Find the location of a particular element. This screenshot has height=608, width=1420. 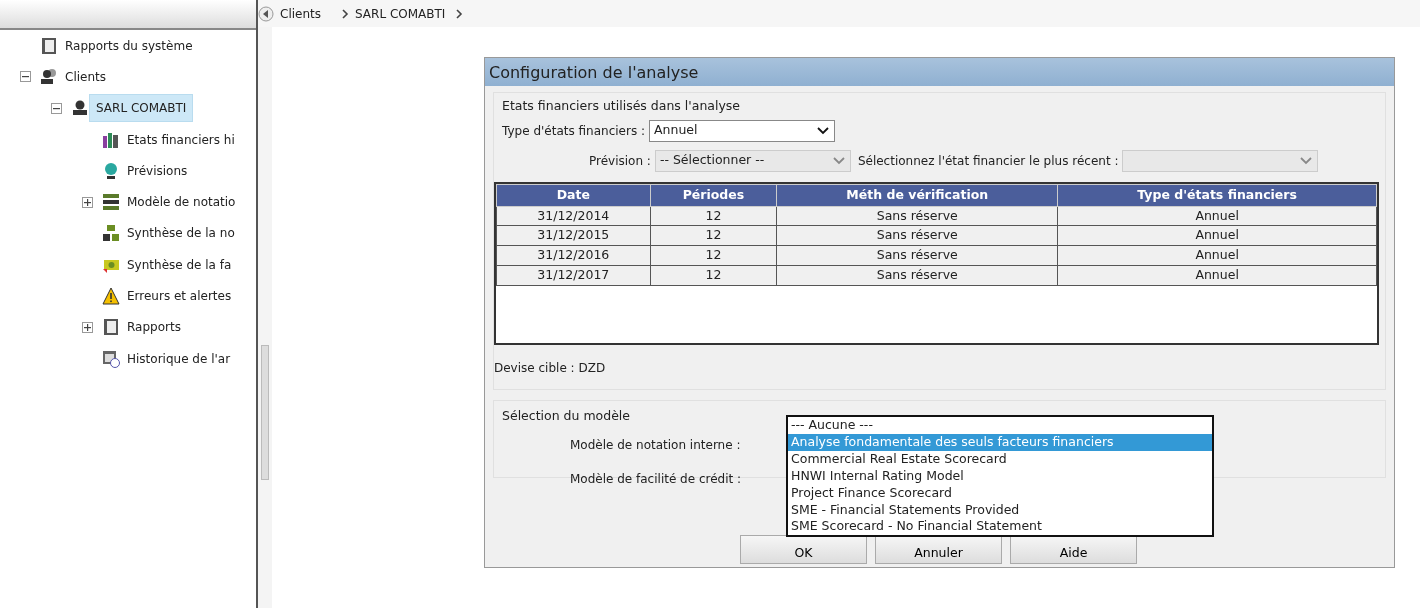

dialog-button: OK is located at coordinates (803, 549).